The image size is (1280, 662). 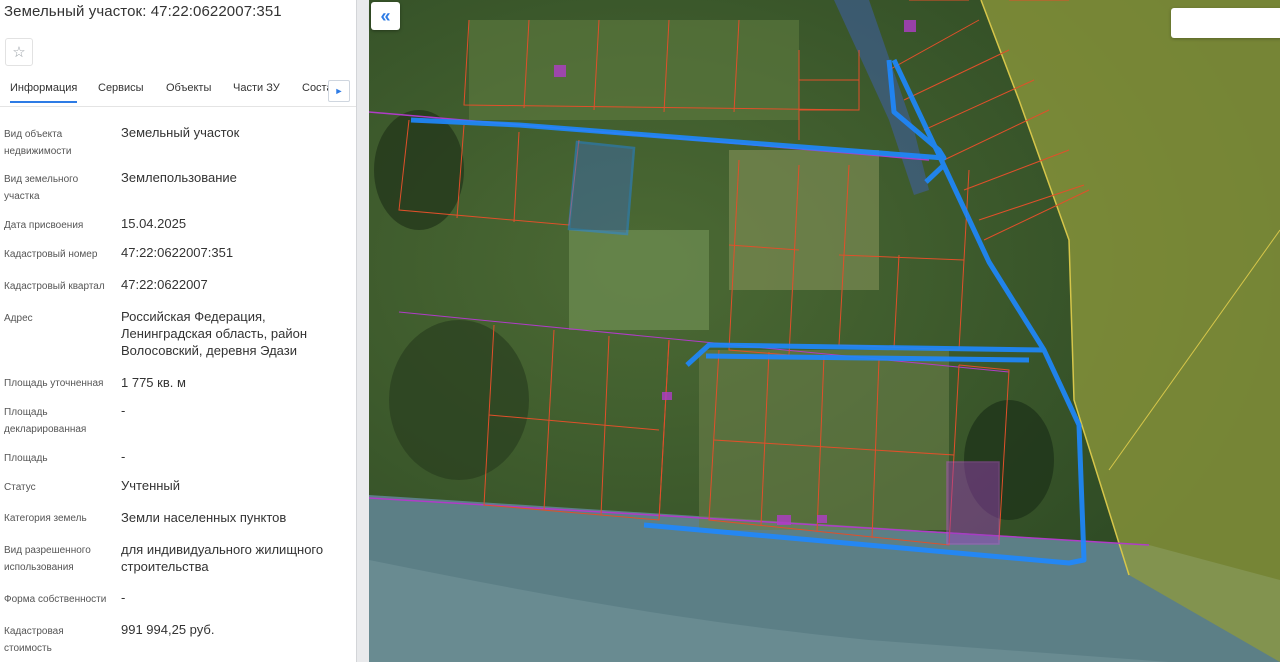 I want to click on label-area-refined: Площадь уточненная, so click(x=54, y=383).